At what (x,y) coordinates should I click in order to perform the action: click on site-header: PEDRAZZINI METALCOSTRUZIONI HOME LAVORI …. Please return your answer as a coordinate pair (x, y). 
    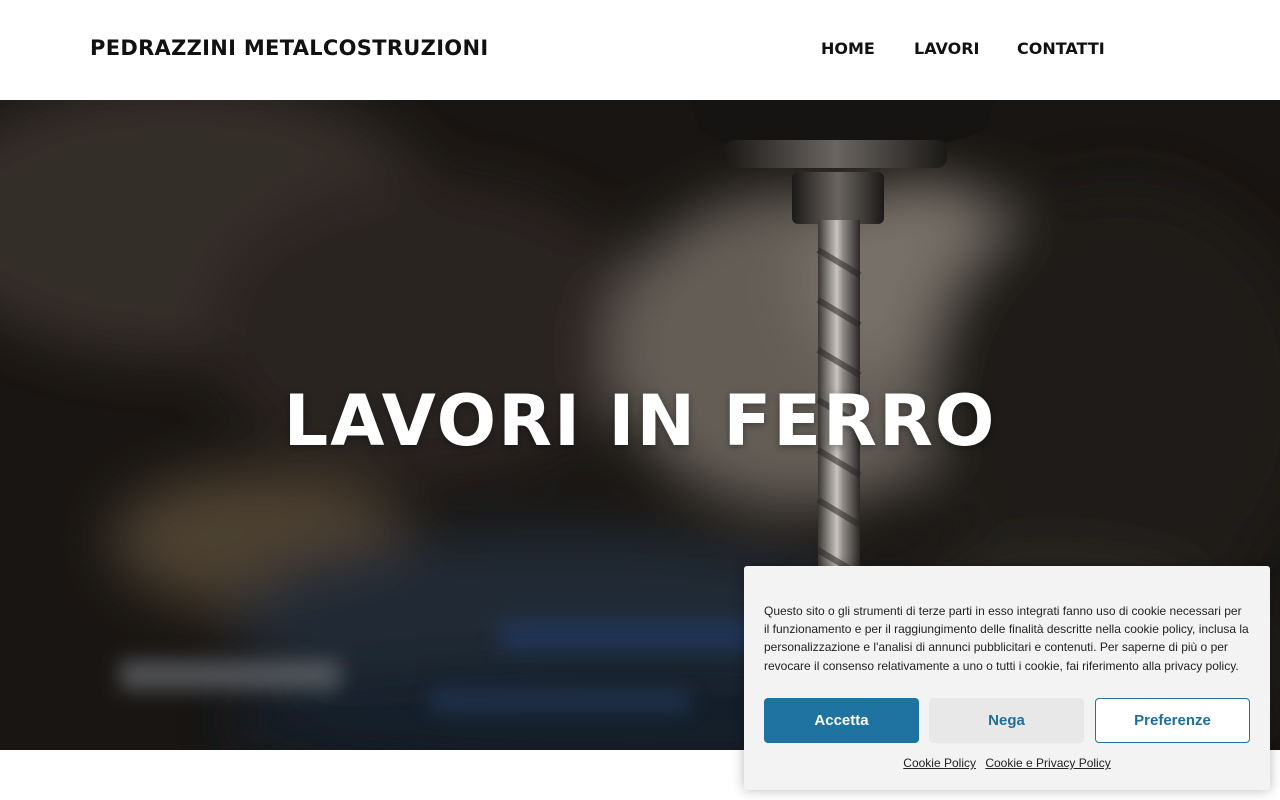
    Looking at the image, I should click on (640, 50).